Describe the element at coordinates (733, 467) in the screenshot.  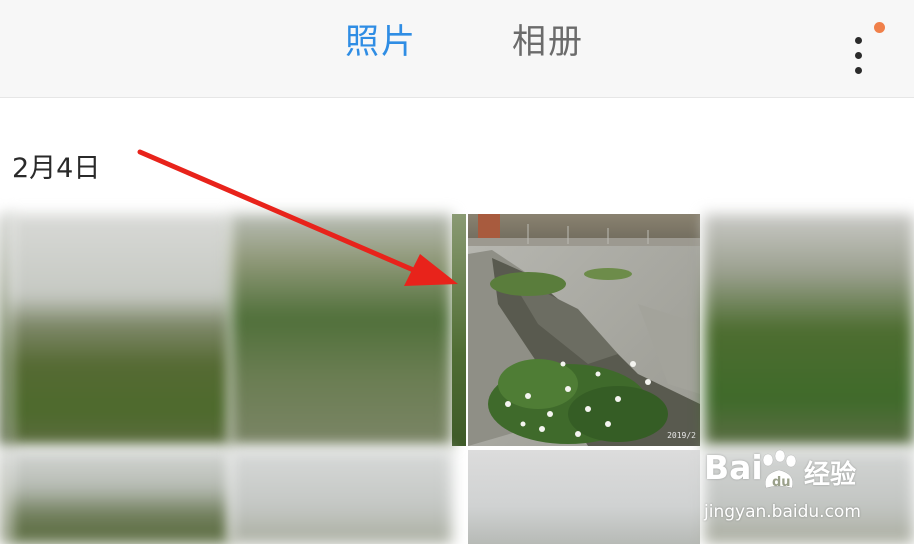
I see `watermark-brand: Bai` at that location.